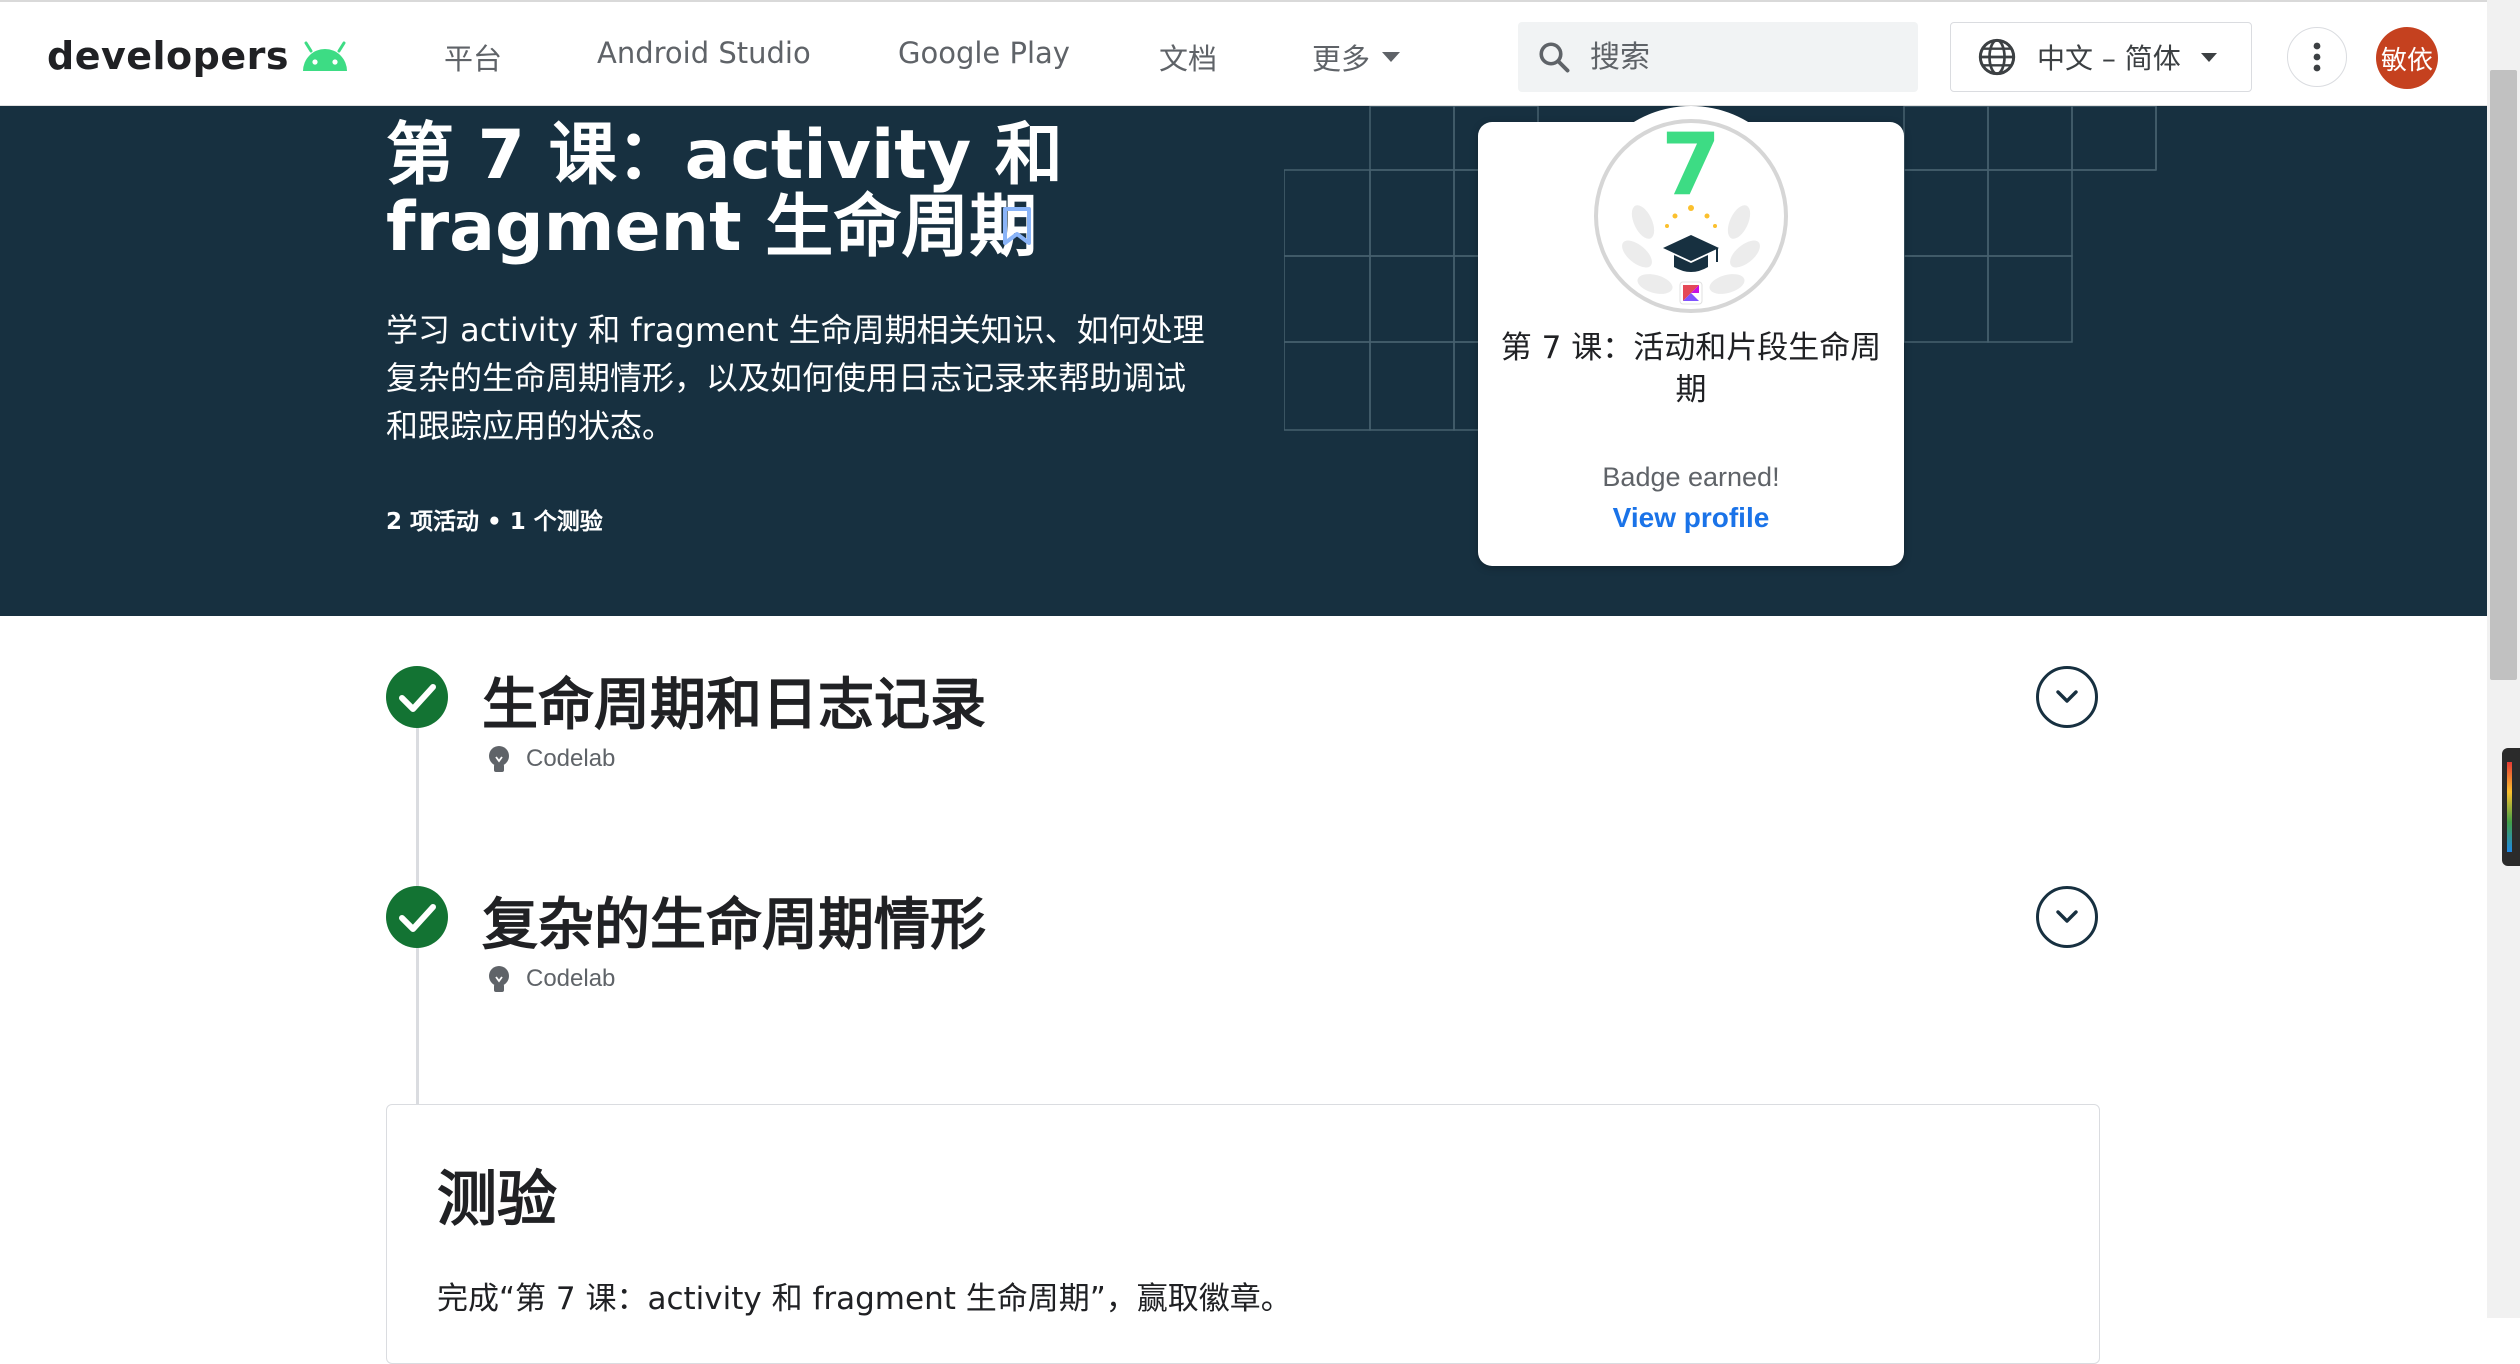 The height and width of the screenshot is (1364, 2520). I want to click on lesson-item-title: 生命周期和日志记录, so click(734, 700).